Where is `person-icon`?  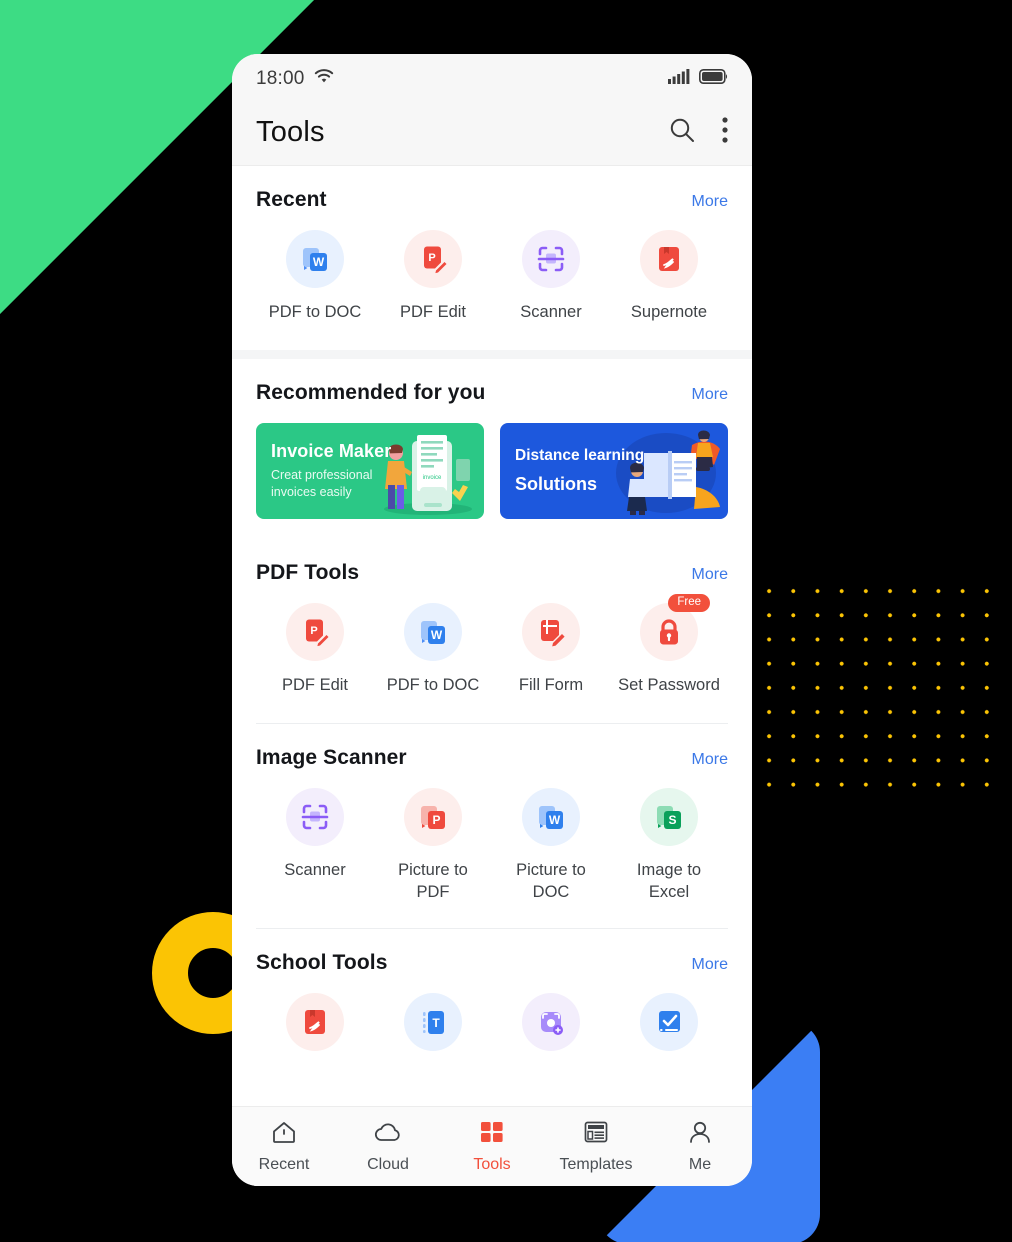 person-icon is located at coordinates (700, 1134).